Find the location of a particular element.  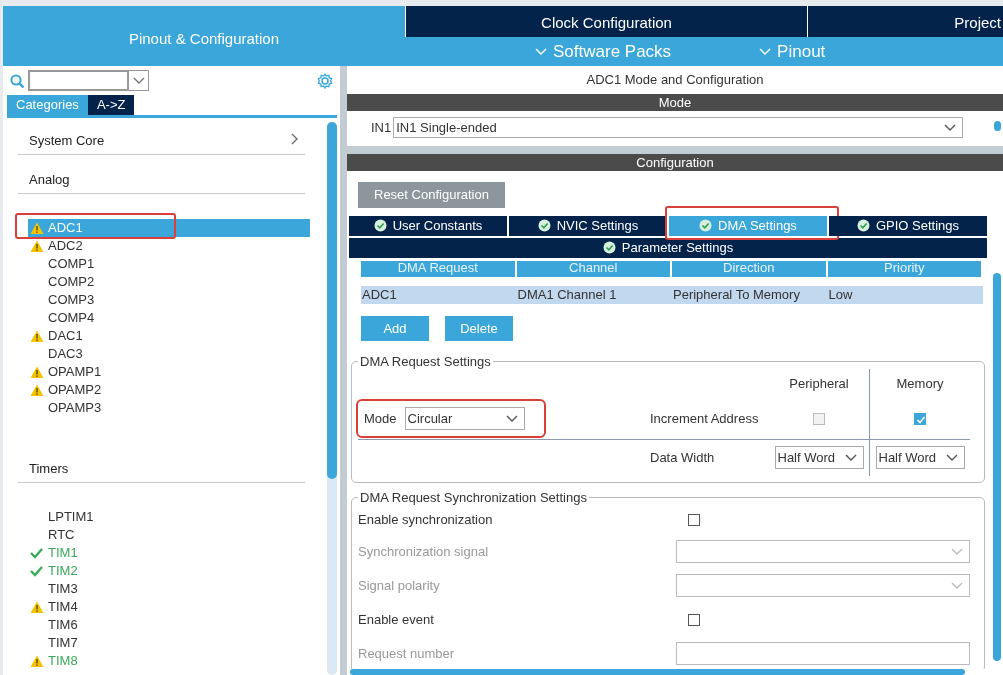

column-label: Peripheral is located at coordinates (819, 384).